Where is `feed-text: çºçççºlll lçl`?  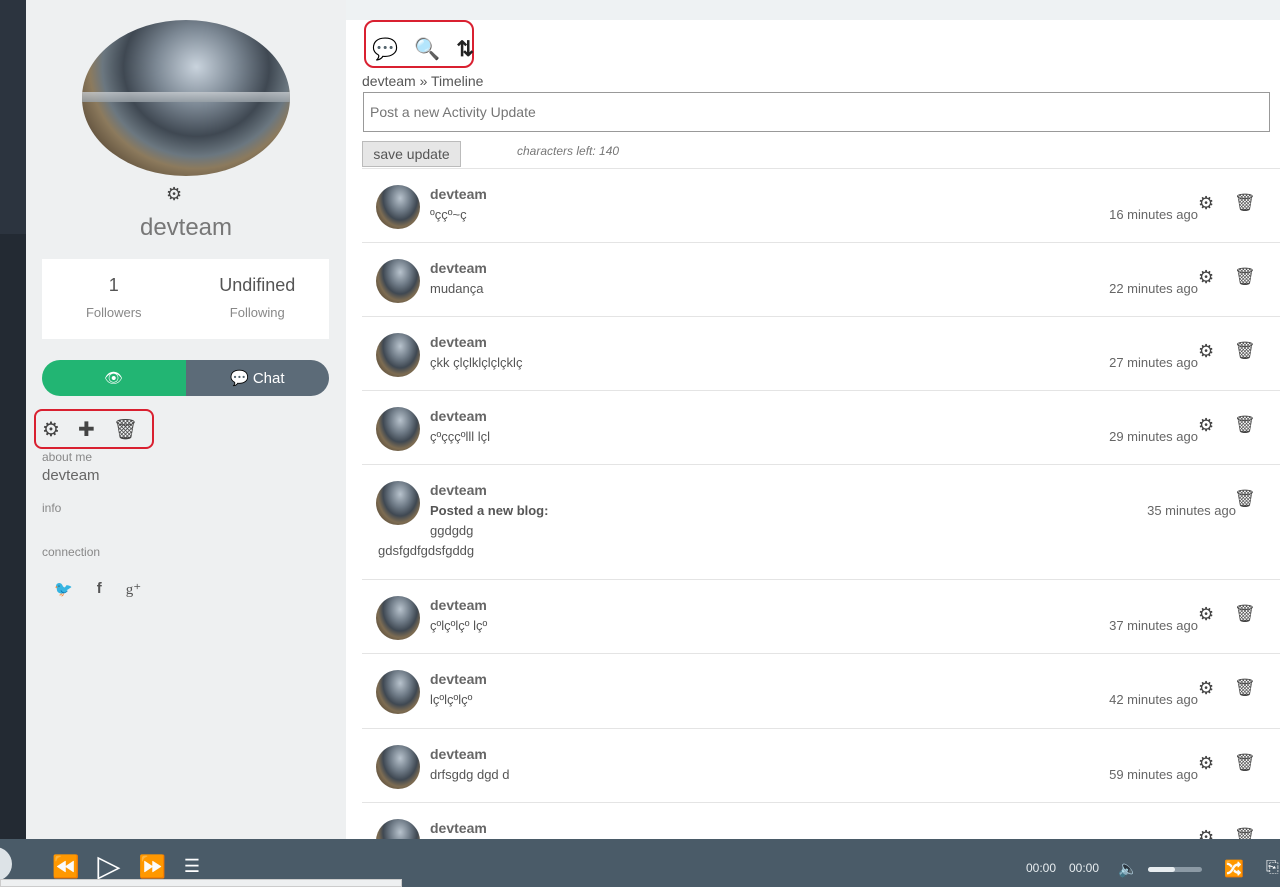 feed-text: çºçççºlll lçl is located at coordinates (460, 436).